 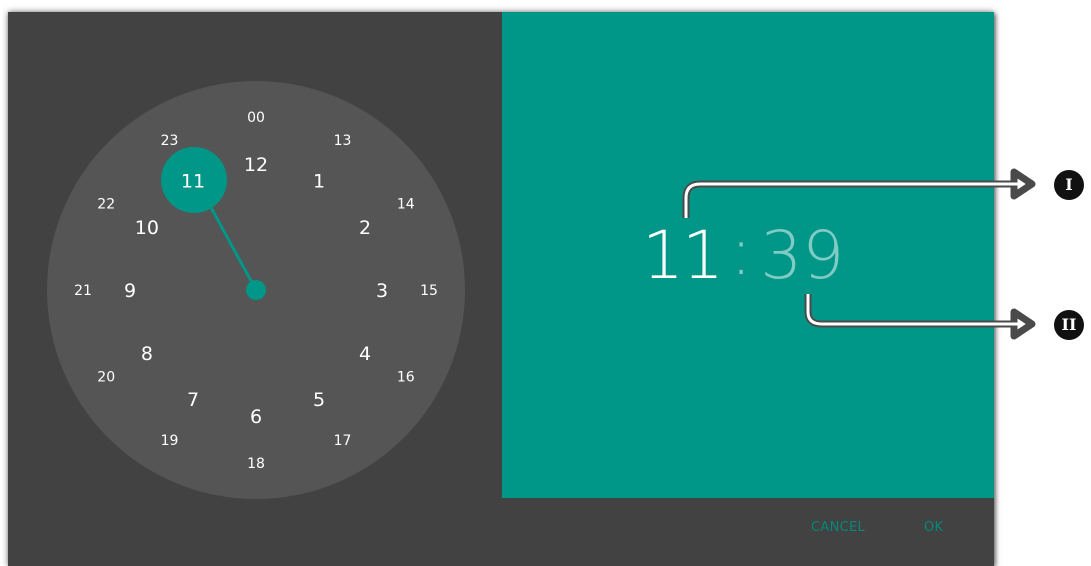 I want to click on inner-hour-23: 23, so click(x=170, y=141).